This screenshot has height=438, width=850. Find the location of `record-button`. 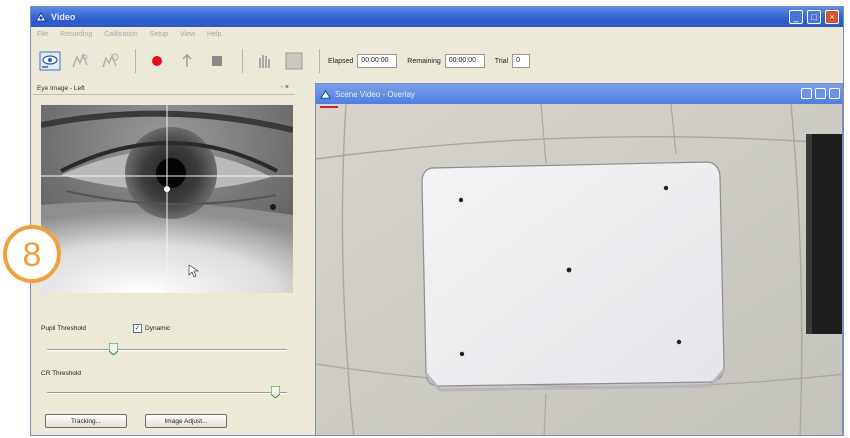

record-button is located at coordinates (157, 61).